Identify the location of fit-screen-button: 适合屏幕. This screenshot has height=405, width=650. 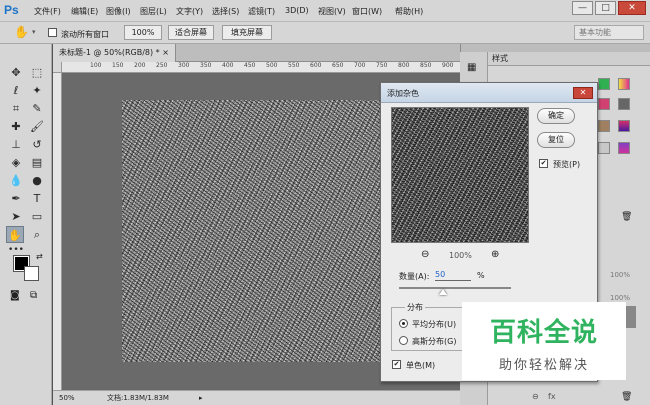
(191, 32).